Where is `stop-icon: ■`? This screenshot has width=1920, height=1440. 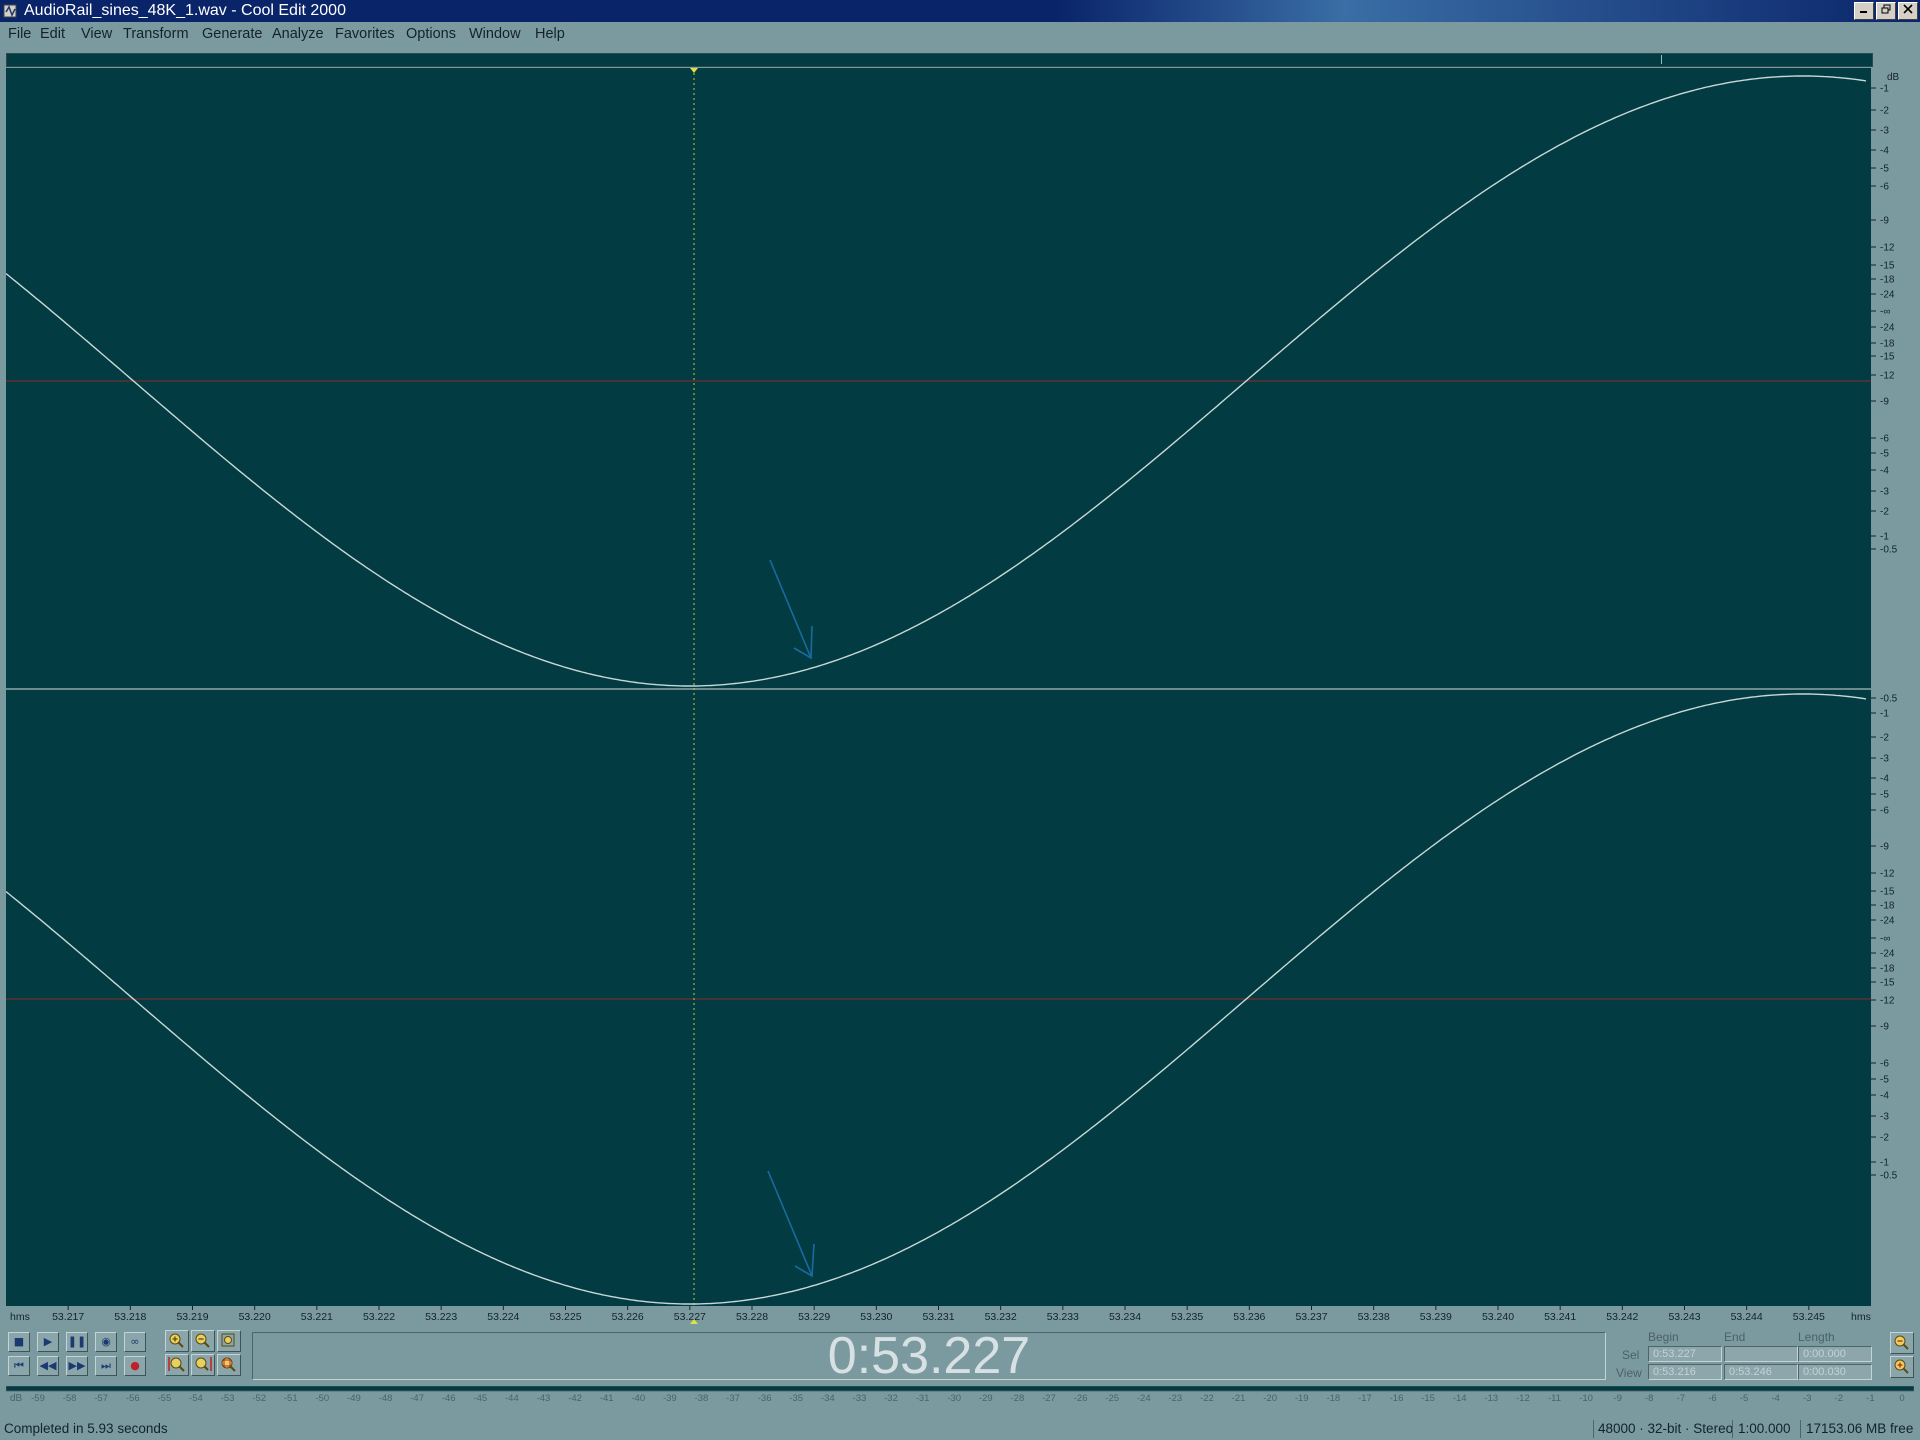
stop-icon: ■ is located at coordinates (19, 1341).